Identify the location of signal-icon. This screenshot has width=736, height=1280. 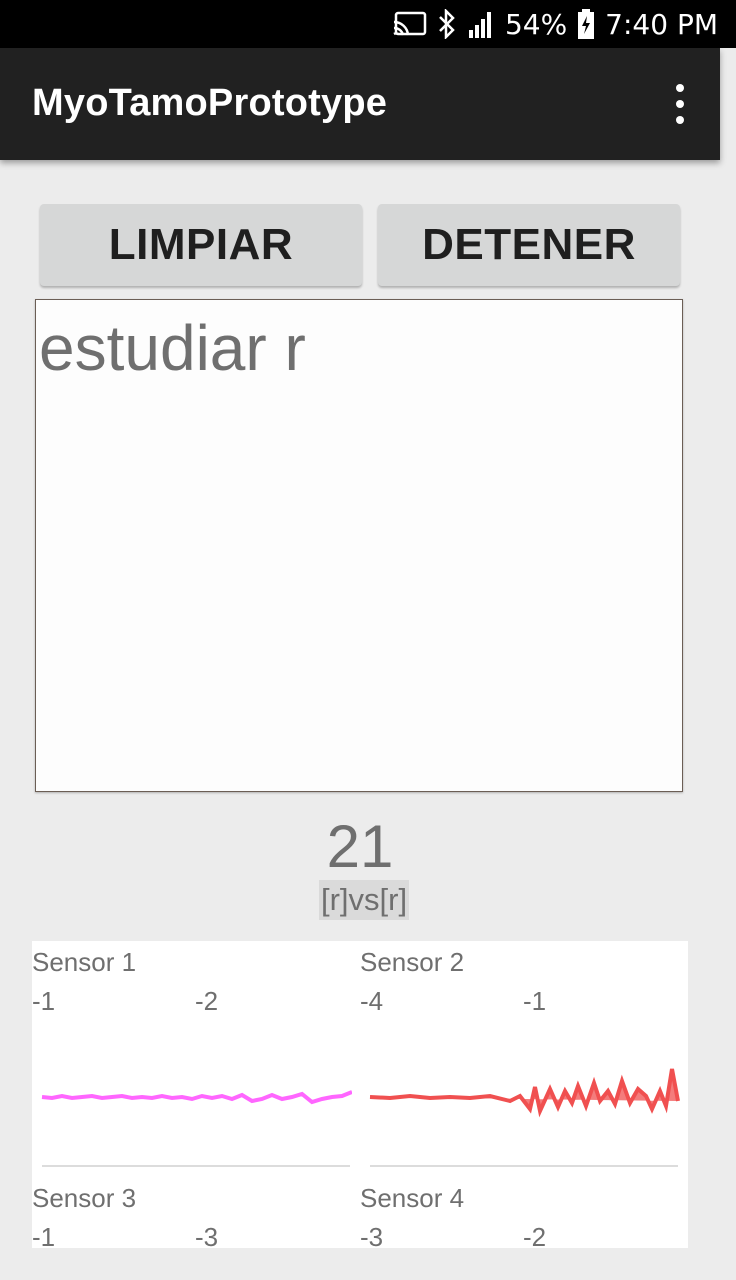
(481, 24).